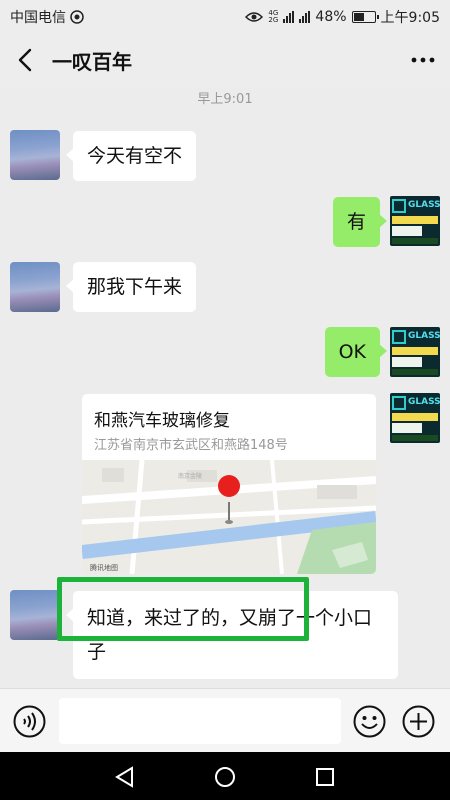 The image size is (450, 800). What do you see at coordinates (325, 777) in the screenshot?
I see `nav-recents-icon` at bounding box center [325, 777].